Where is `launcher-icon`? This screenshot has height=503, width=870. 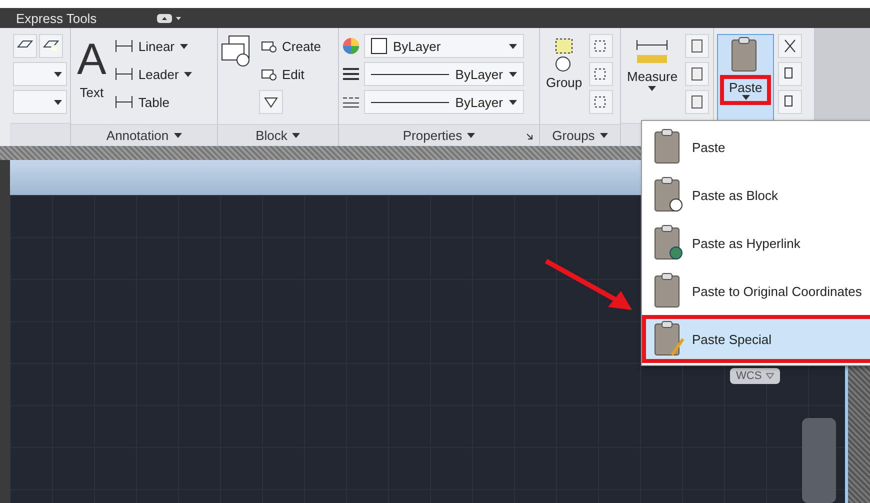 launcher-icon is located at coordinates (529, 136).